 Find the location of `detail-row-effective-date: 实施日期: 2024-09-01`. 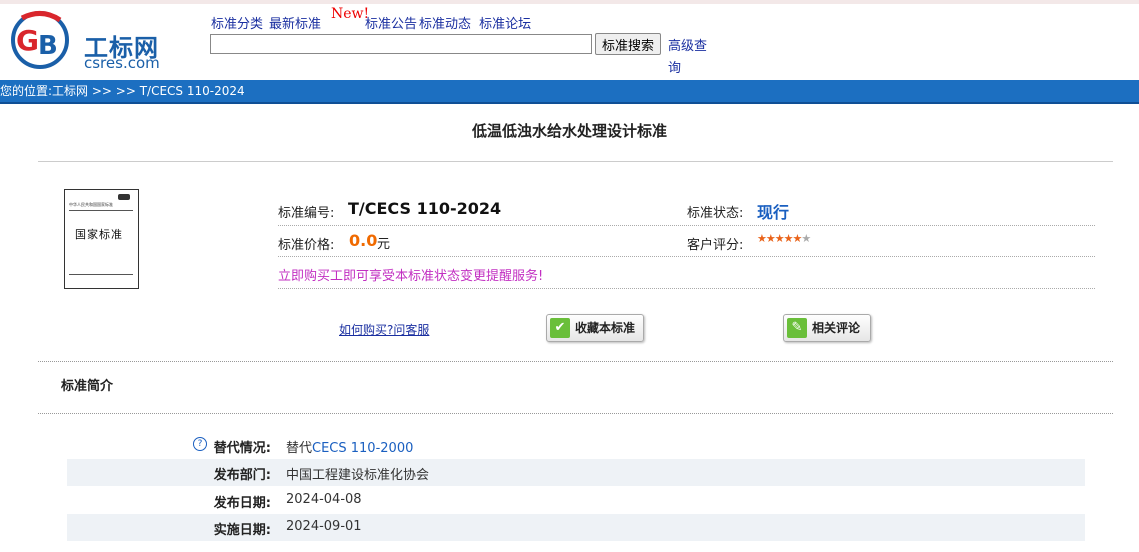

detail-row-effective-date: 实施日期: 2024-09-01 is located at coordinates (576, 527).